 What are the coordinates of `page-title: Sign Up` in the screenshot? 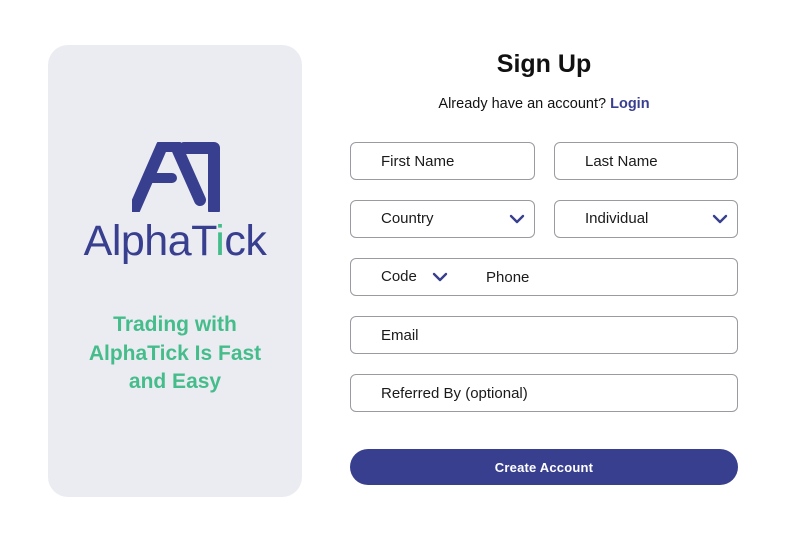 It's located at (544, 64).